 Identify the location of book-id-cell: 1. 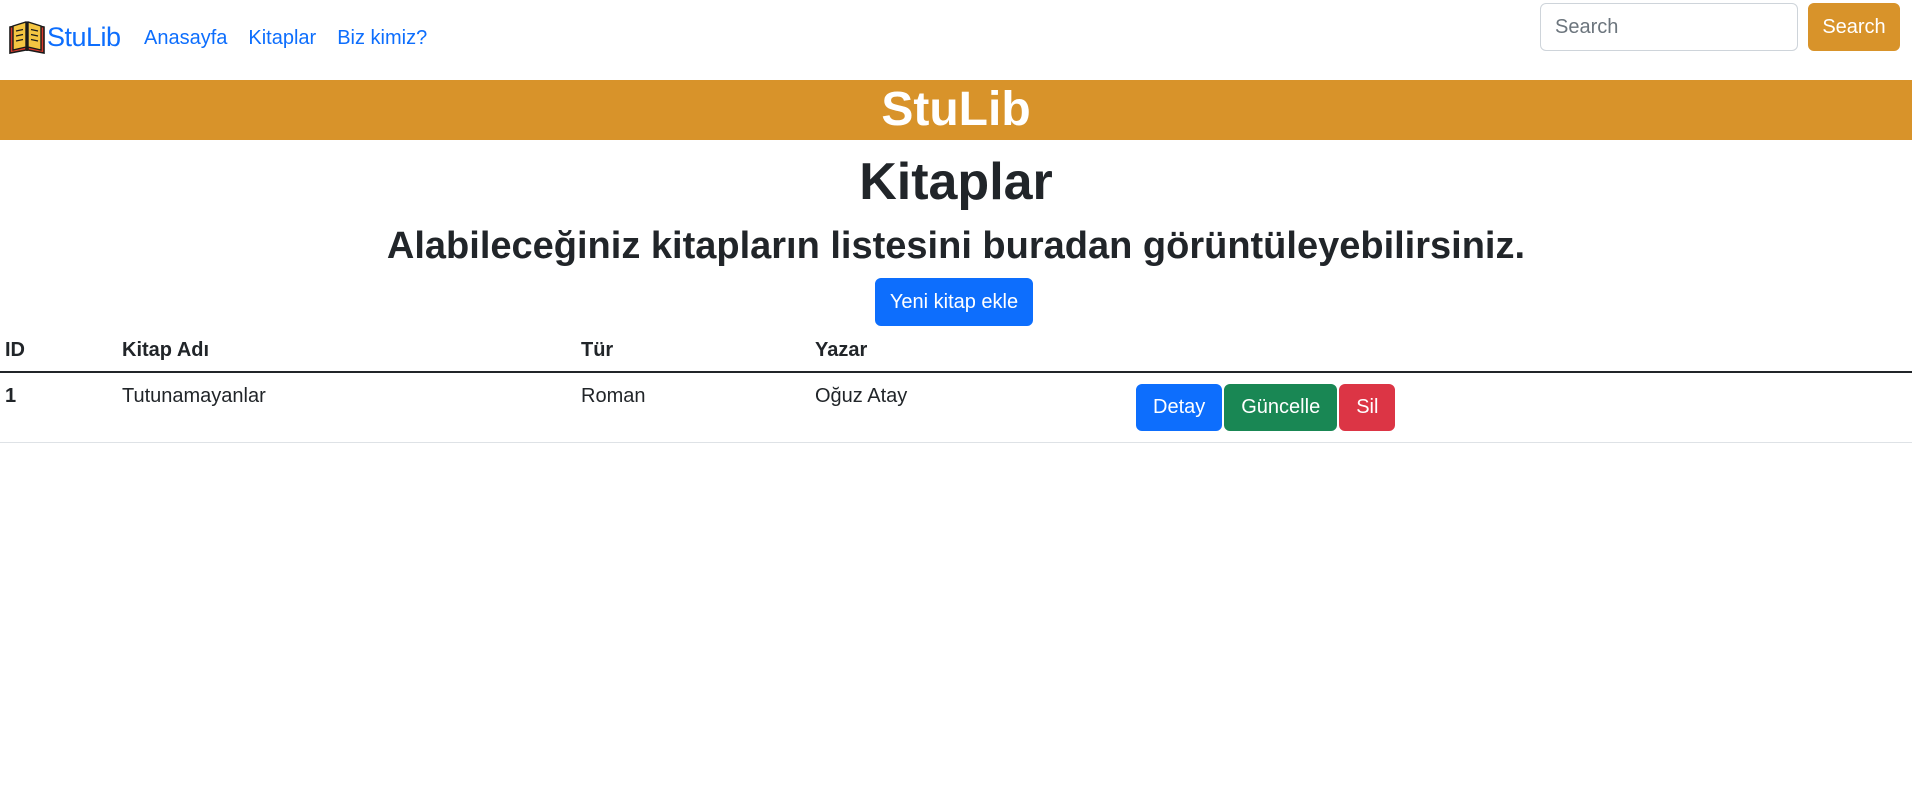
(58, 407).